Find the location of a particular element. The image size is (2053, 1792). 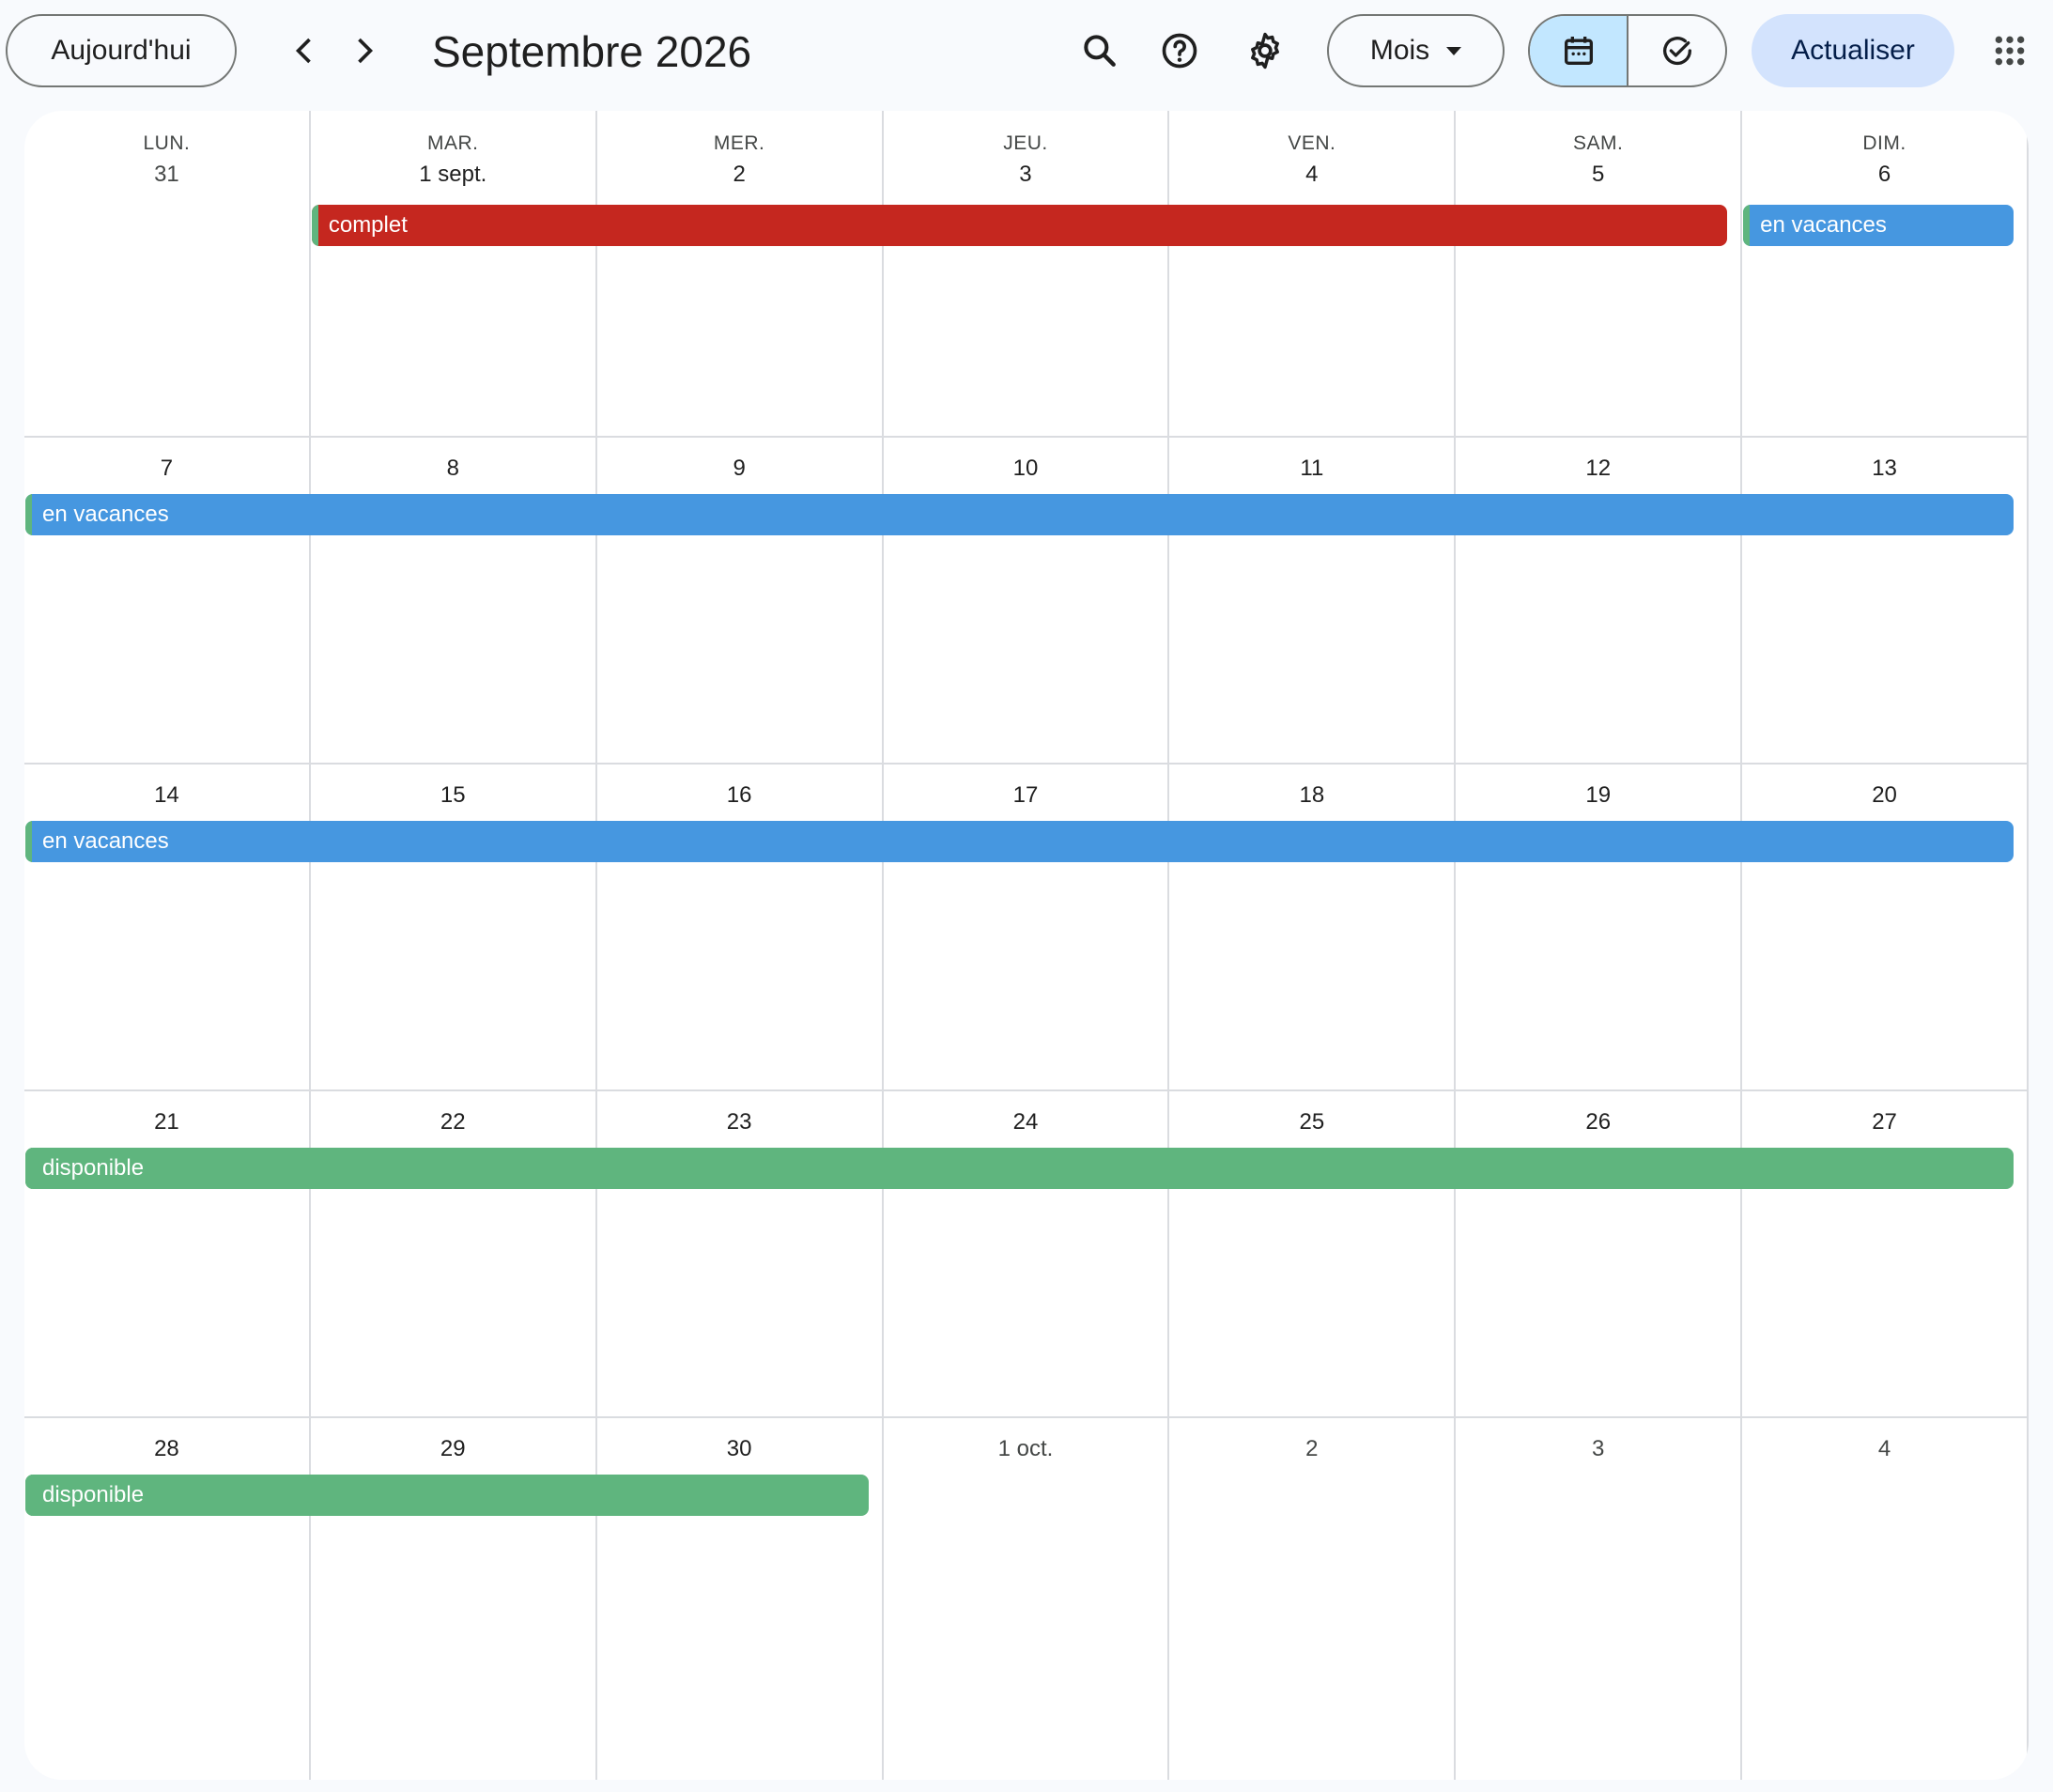

day-number: 10 is located at coordinates (1026, 469).